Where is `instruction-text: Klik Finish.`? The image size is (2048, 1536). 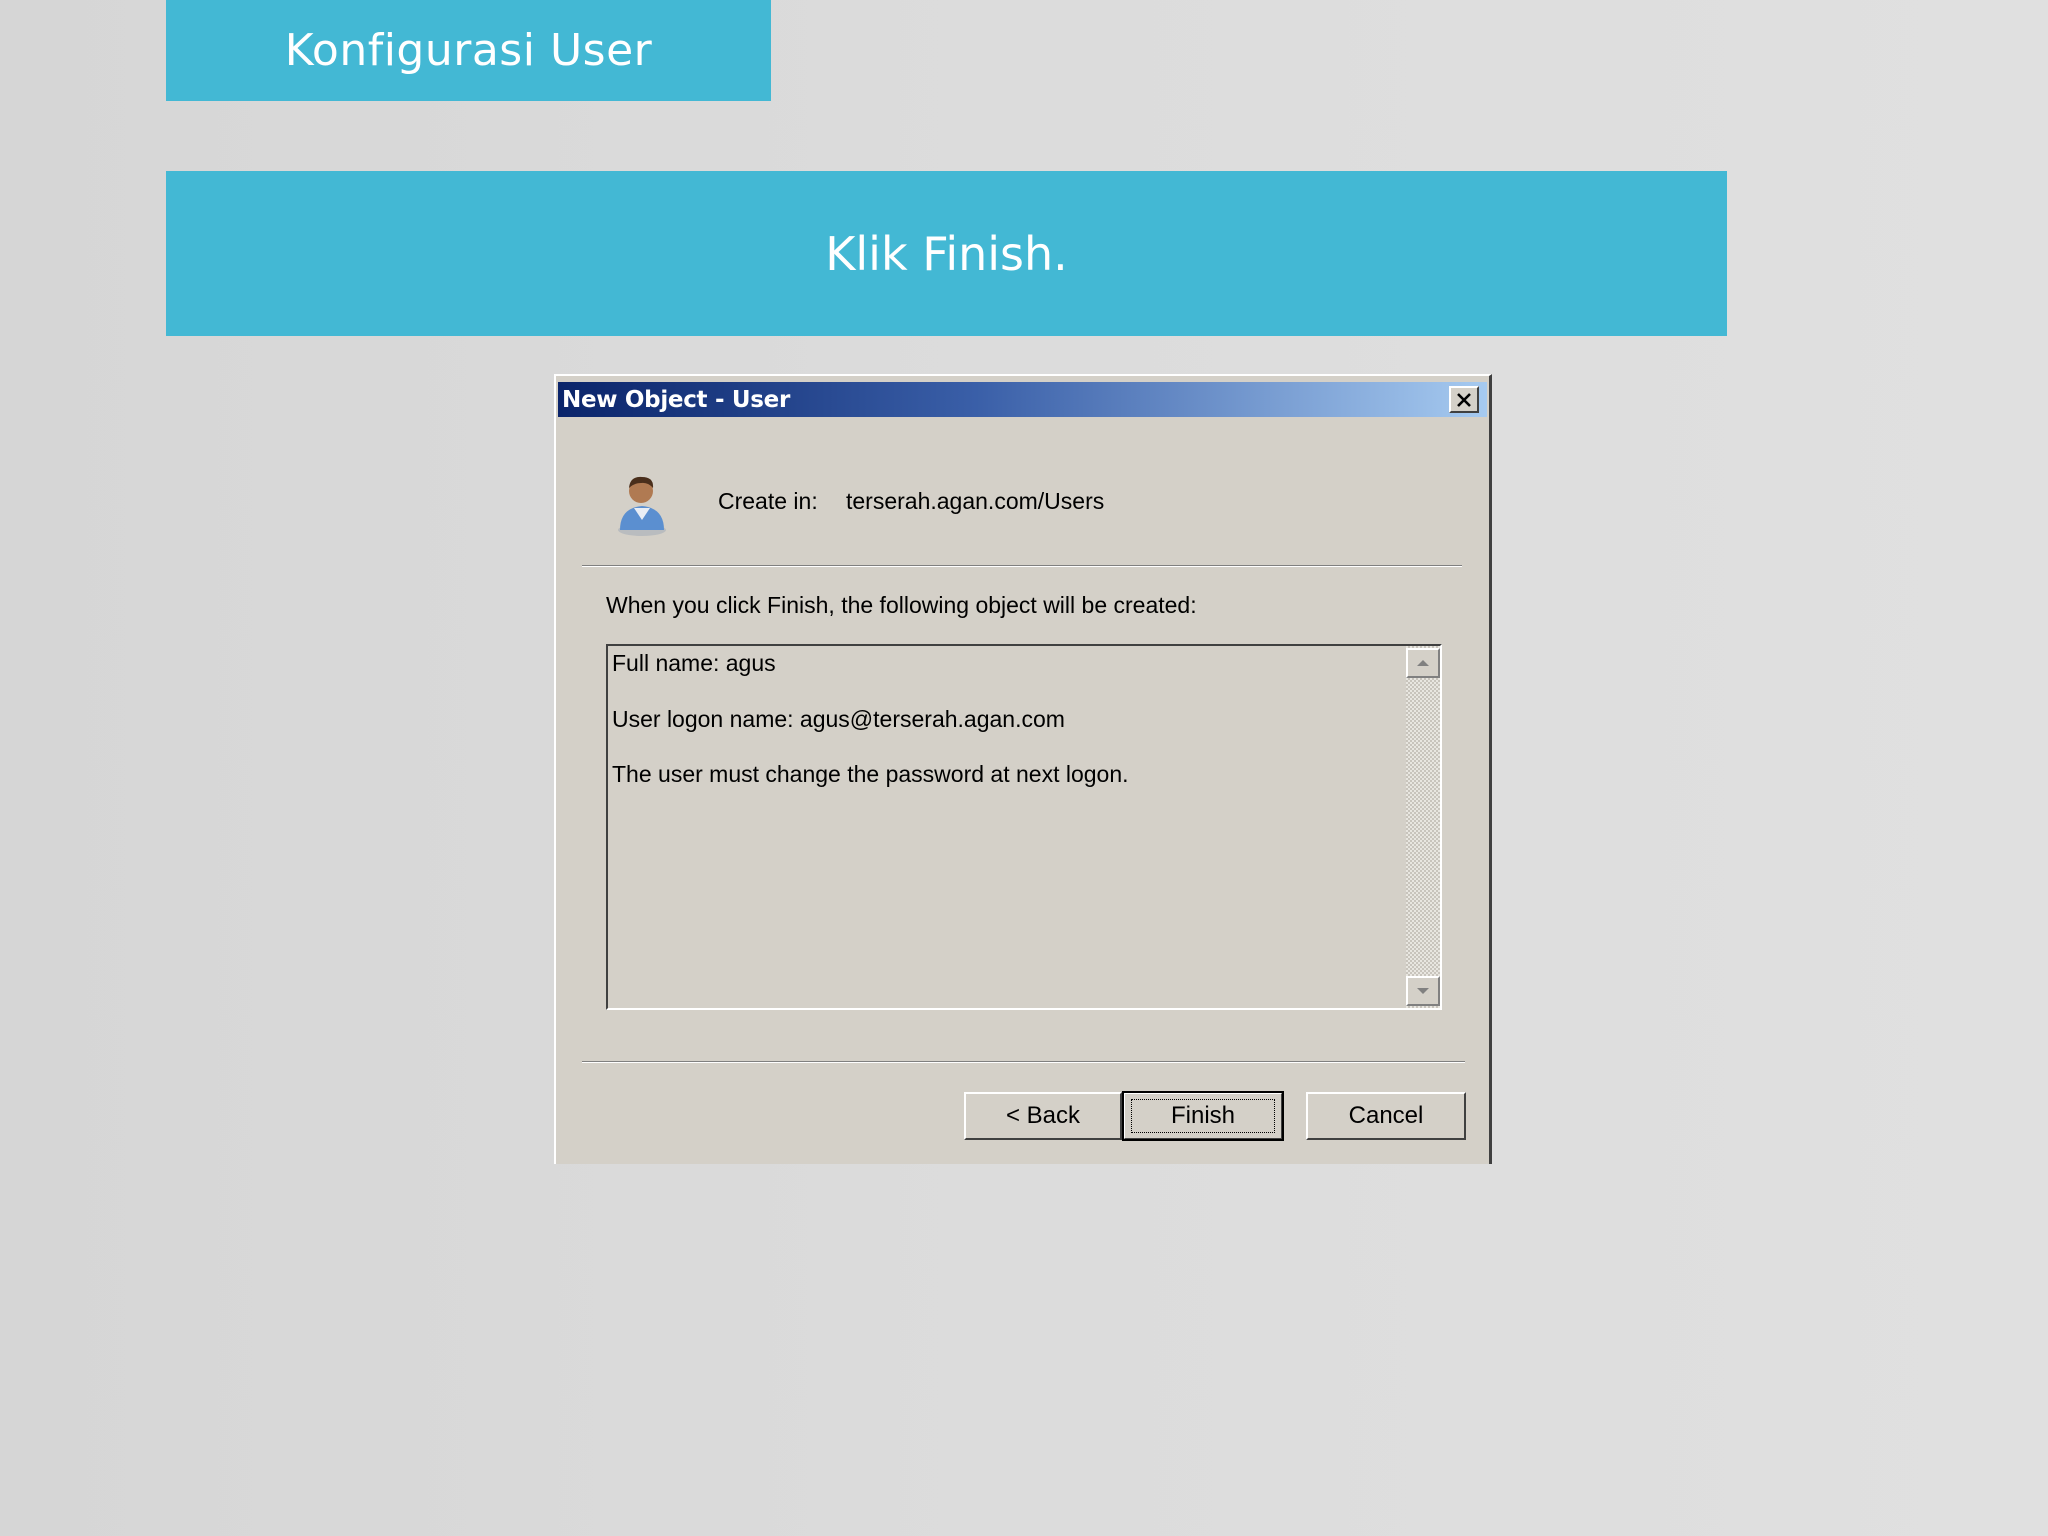 instruction-text: Klik Finish. is located at coordinates (946, 253).